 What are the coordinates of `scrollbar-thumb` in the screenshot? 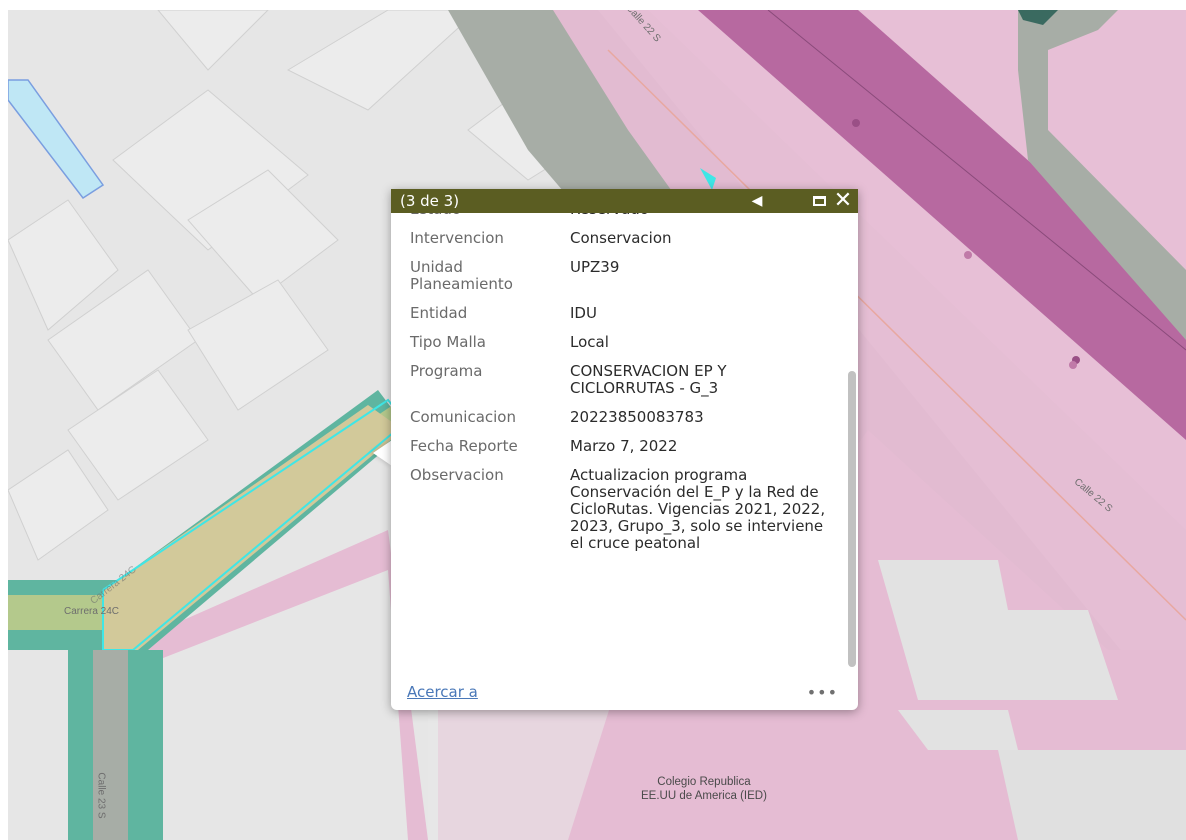 It's located at (852, 519).